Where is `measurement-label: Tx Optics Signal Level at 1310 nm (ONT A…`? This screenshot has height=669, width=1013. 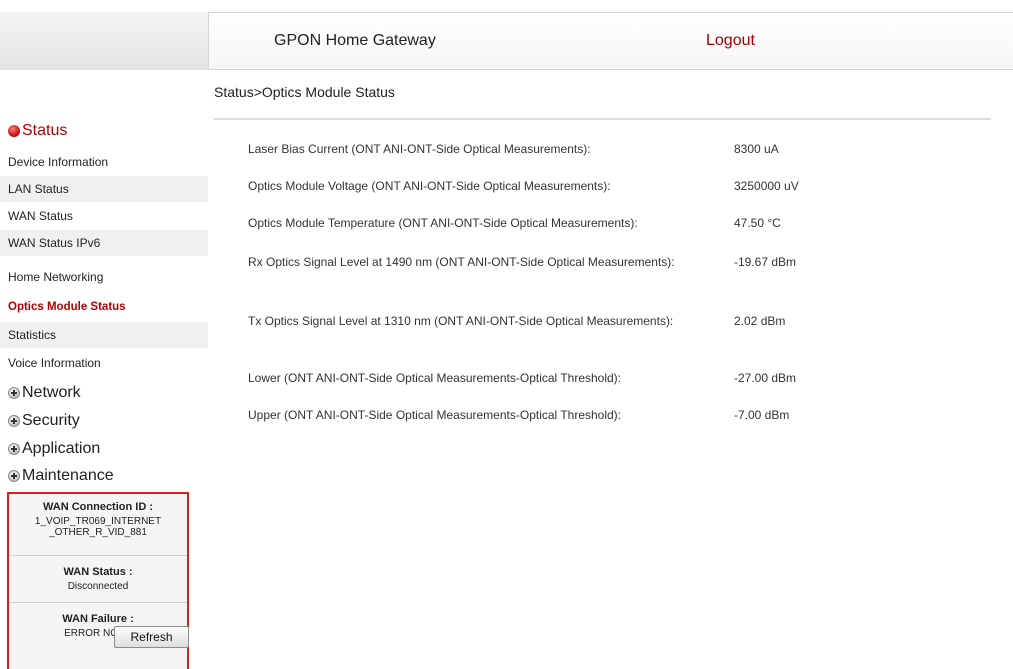
measurement-label: Tx Optics Signal Level at 1310 nm (ONT A… is located at coordinates (461, 321).